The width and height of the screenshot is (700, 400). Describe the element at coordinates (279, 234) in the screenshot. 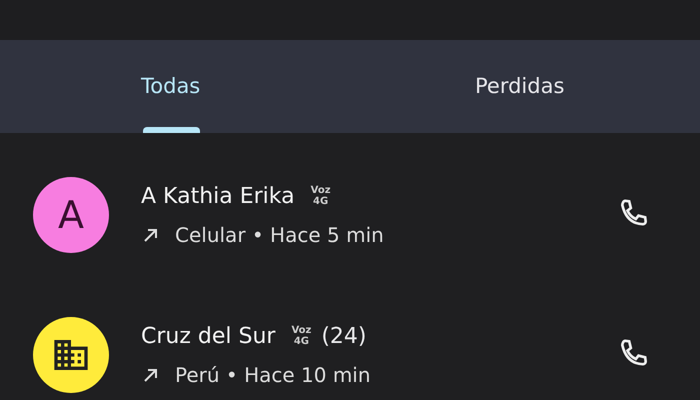

I see `call-detail: Celular • Hace 5 min` at that location.